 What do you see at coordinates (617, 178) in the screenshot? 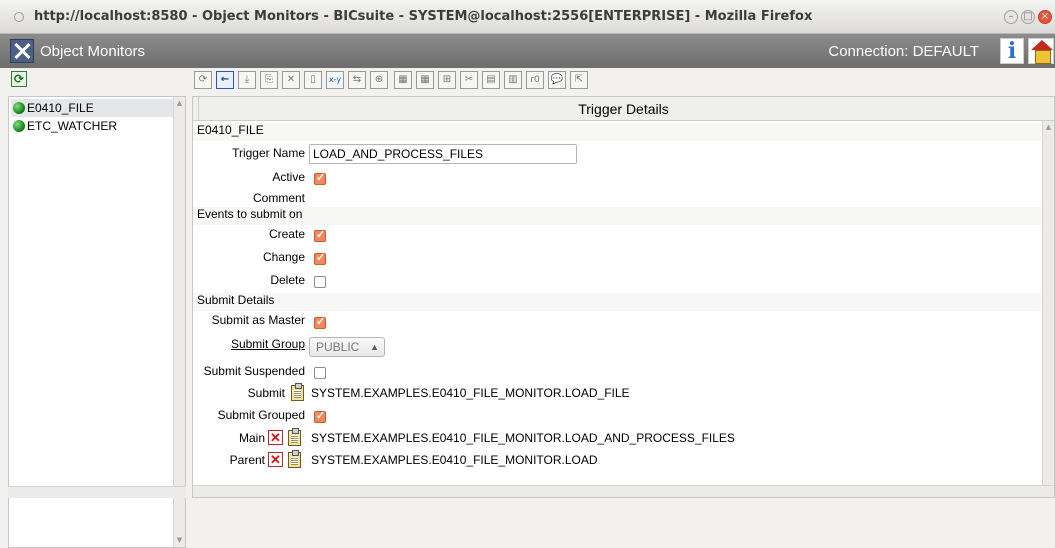
I see `active-row: Active` at bounding box center [617, 178].